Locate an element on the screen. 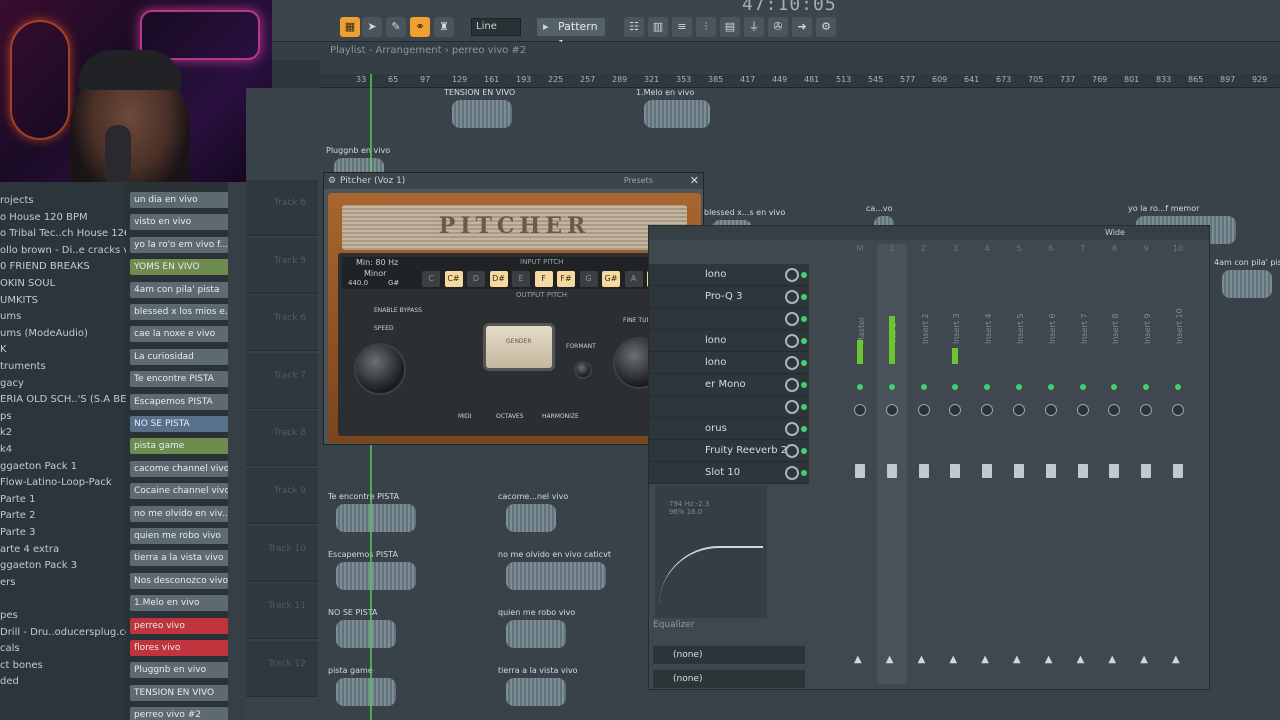  channel-button: YOMS EN VIVO is located at coordinates (180, 267).